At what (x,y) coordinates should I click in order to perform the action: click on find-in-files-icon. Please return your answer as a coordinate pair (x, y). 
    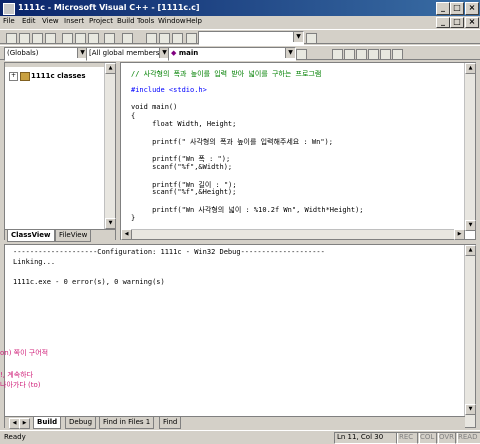
    Looking at the image, I should click on (191, 38).